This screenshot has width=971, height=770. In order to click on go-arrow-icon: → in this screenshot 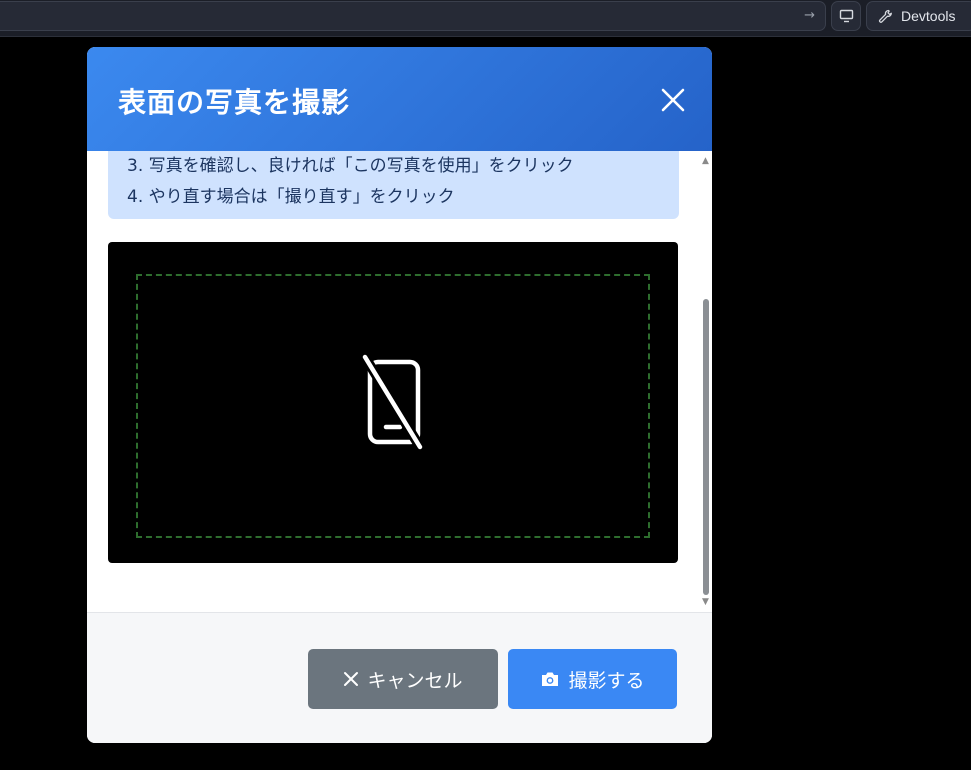, I will do `click(809, 15)`.